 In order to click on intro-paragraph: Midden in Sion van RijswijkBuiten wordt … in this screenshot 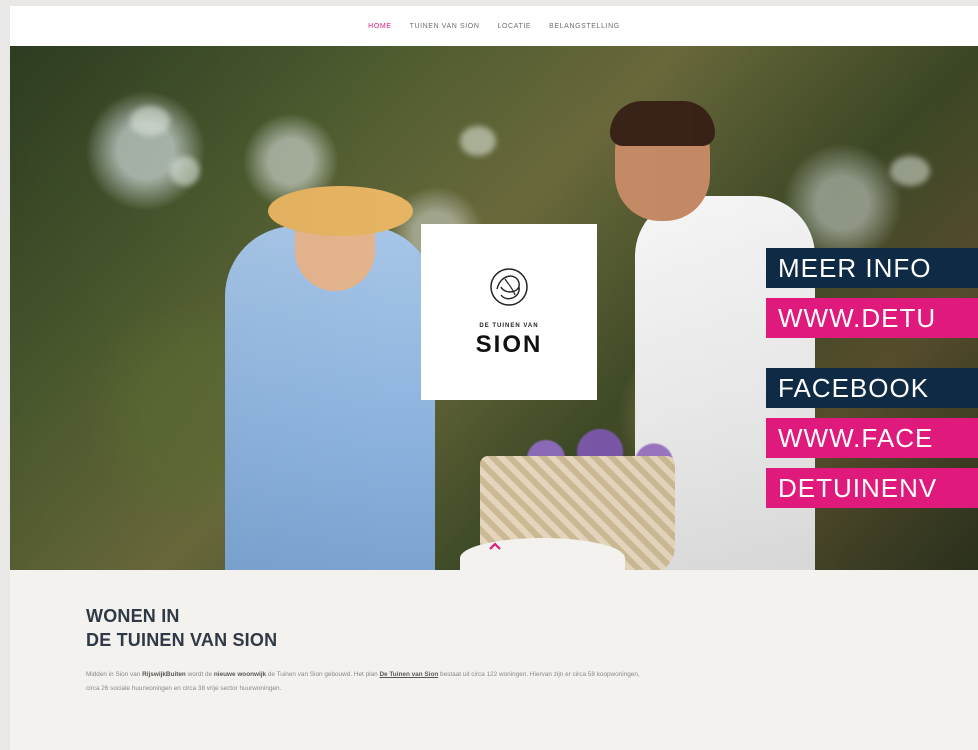, I will do `click(366, 682)`.